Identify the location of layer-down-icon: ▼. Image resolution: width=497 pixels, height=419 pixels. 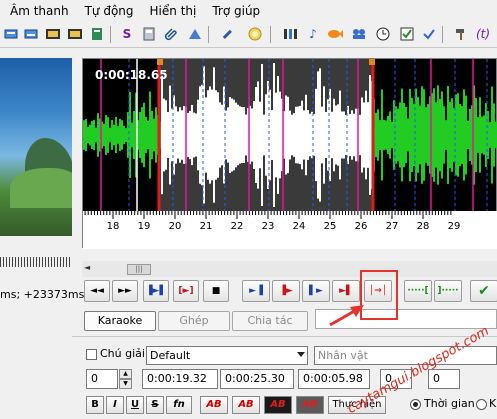
(125, 384).